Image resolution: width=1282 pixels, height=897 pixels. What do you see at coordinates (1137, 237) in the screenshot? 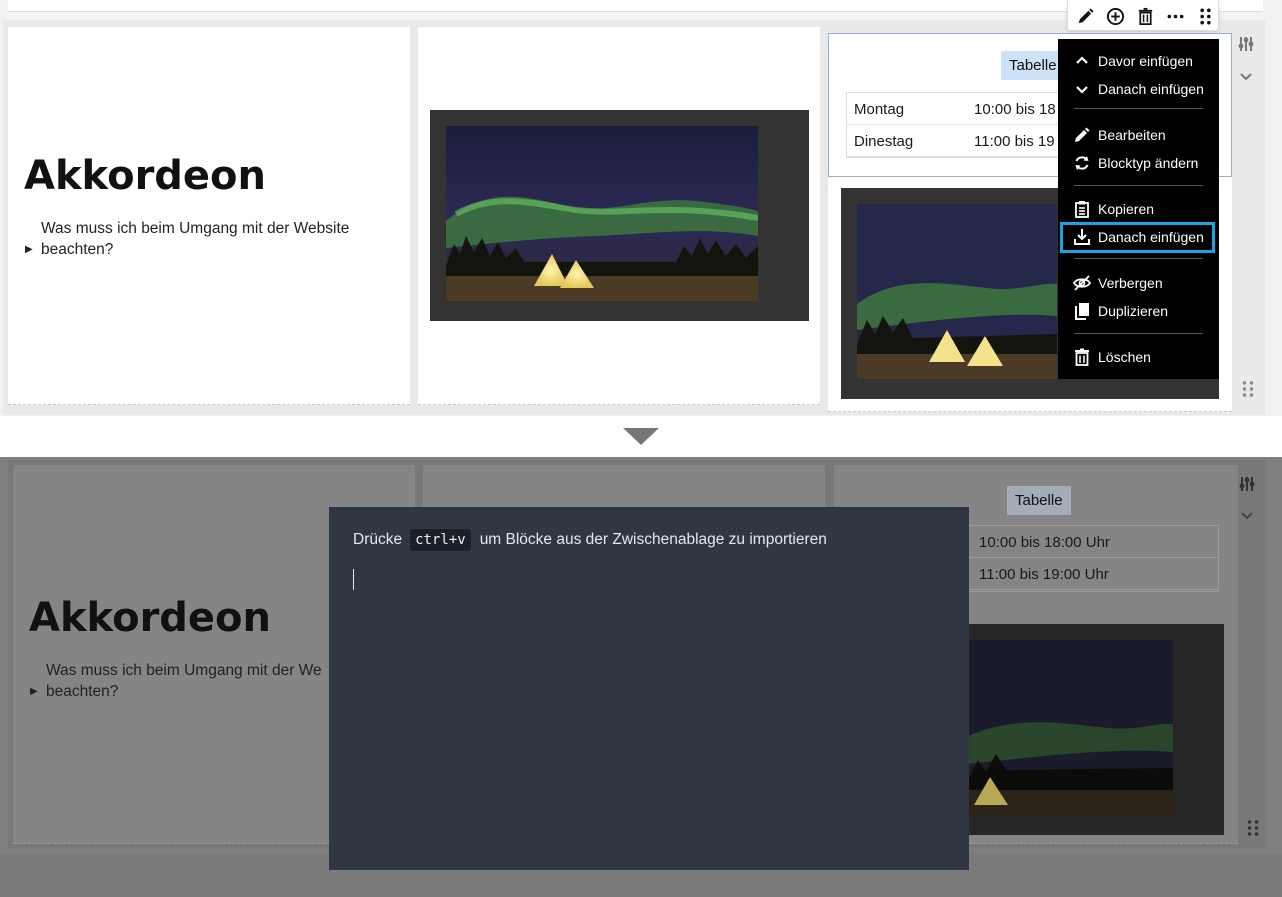
I see `highlight-frame` at bounding box center [1137, 237].